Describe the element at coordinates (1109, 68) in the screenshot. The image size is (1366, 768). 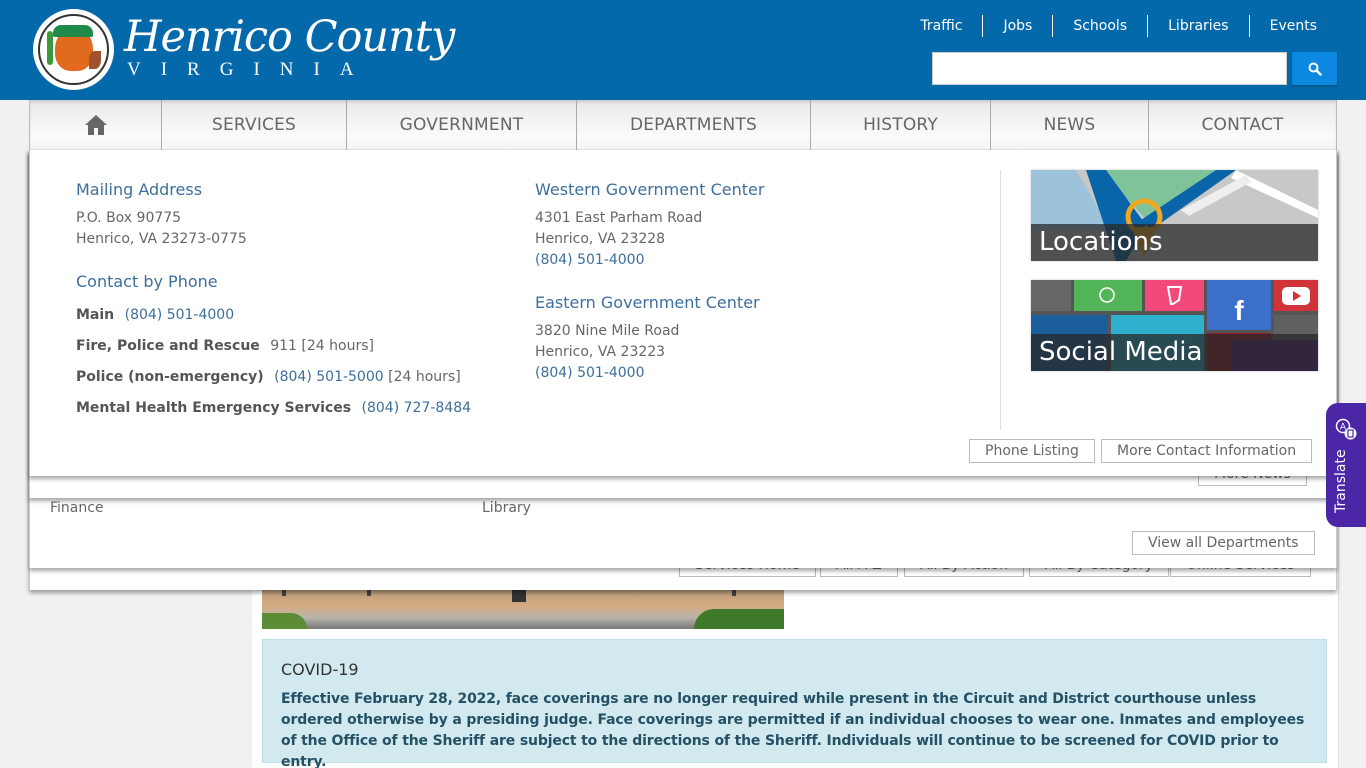
I see `search-input` at that location.